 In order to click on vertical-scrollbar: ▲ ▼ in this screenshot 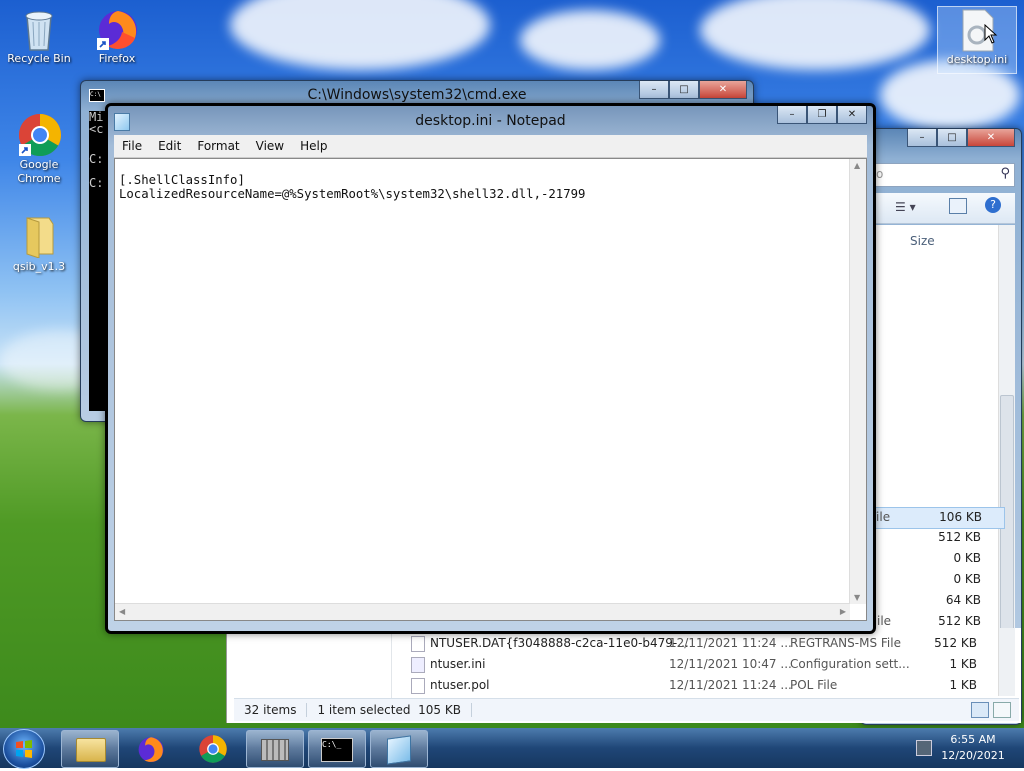, I will do `click(857, 381)`.